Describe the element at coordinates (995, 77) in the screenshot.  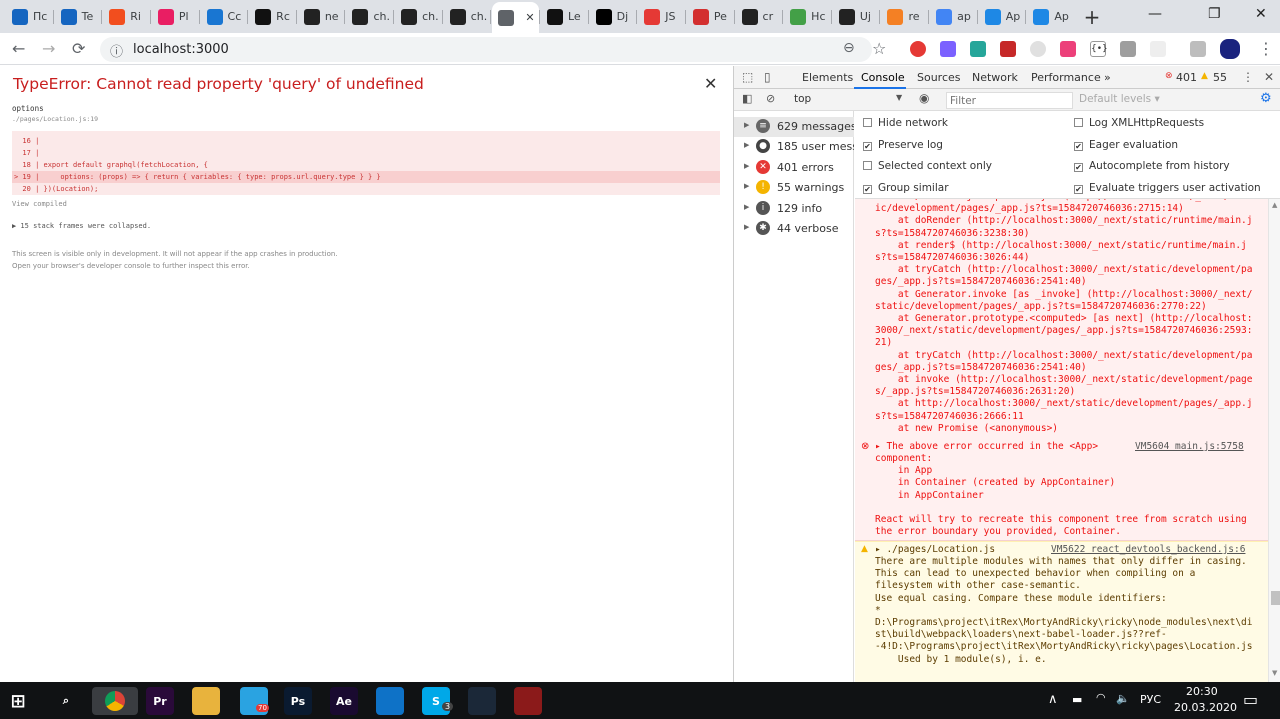
I see `tab-network: Network` at that location.